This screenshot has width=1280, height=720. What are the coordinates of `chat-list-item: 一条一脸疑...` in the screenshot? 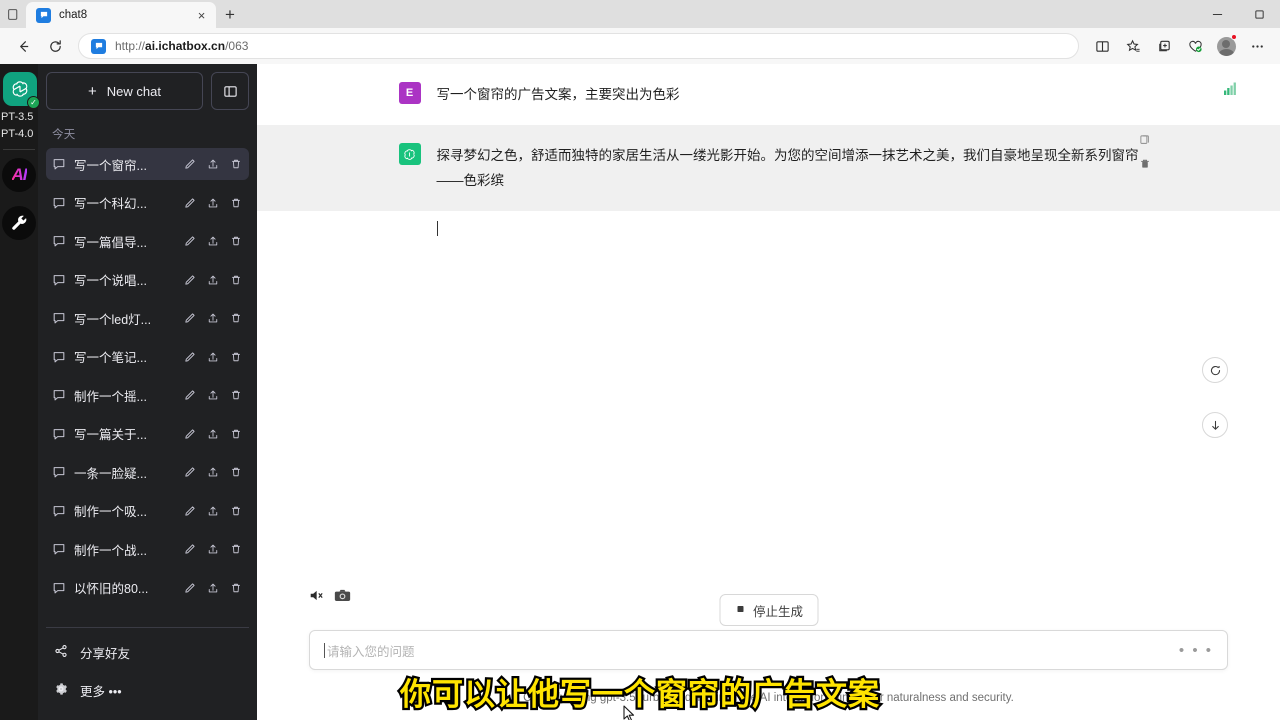 It's located at (147, 472).